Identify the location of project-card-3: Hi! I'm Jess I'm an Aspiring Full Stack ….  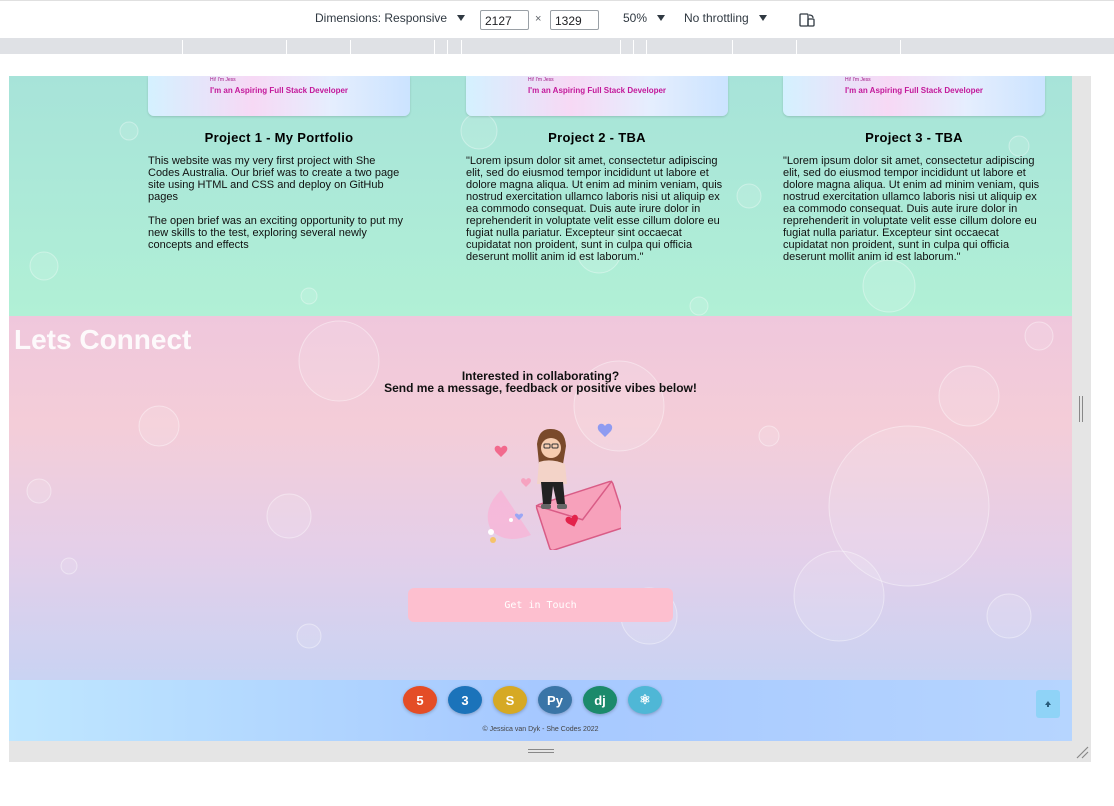
(914, 169).